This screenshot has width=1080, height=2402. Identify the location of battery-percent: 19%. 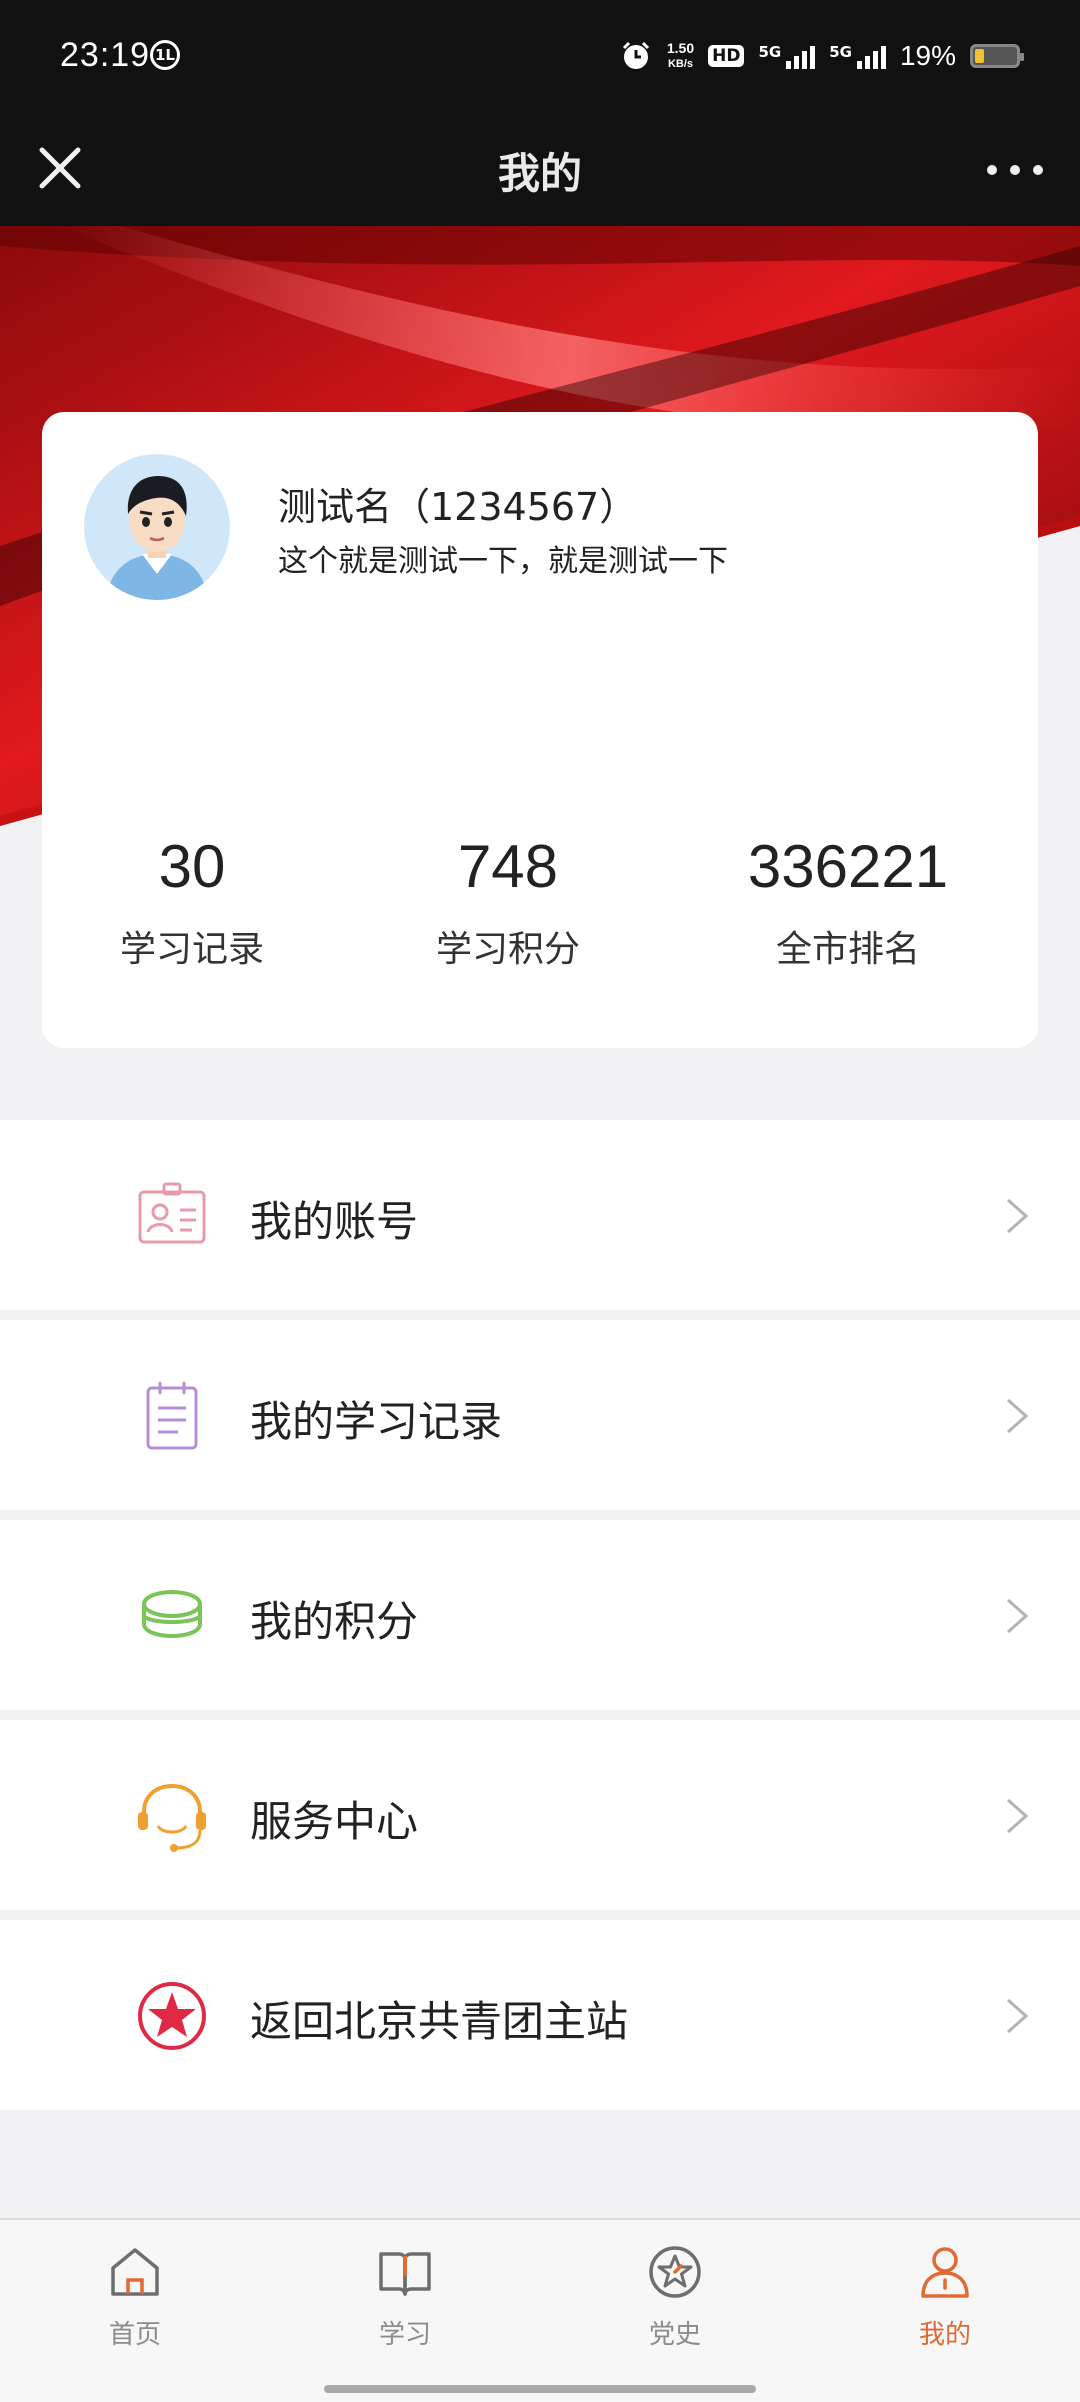
(927, 55).